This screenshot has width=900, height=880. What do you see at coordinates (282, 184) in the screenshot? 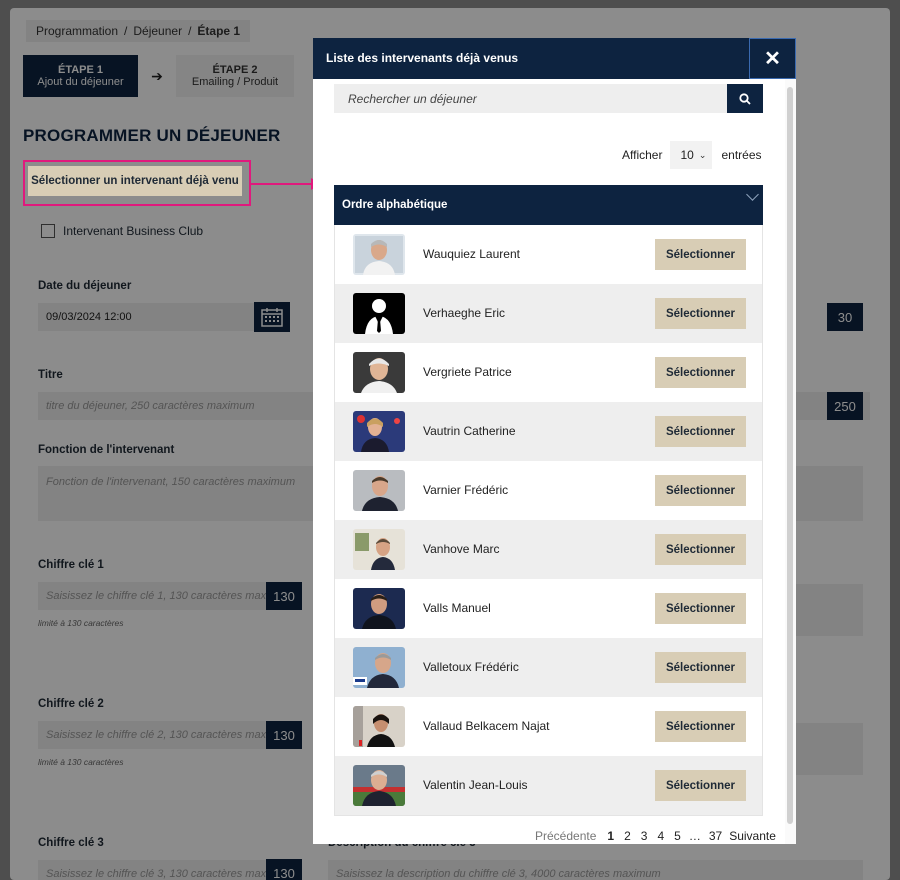
I see `annotation-arrow` at bounding box center [282, 184].